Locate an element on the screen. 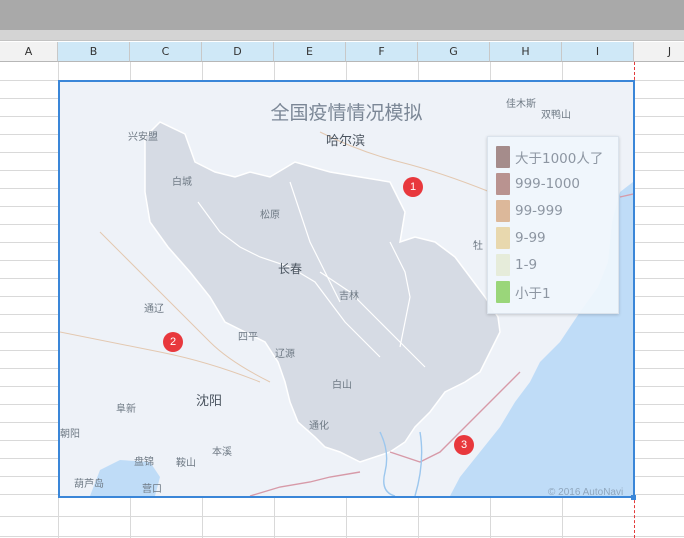 The height and width of the screenshot is (538, 684). place-huludao: 葫芦岛 is located at coordinates (89, 484).